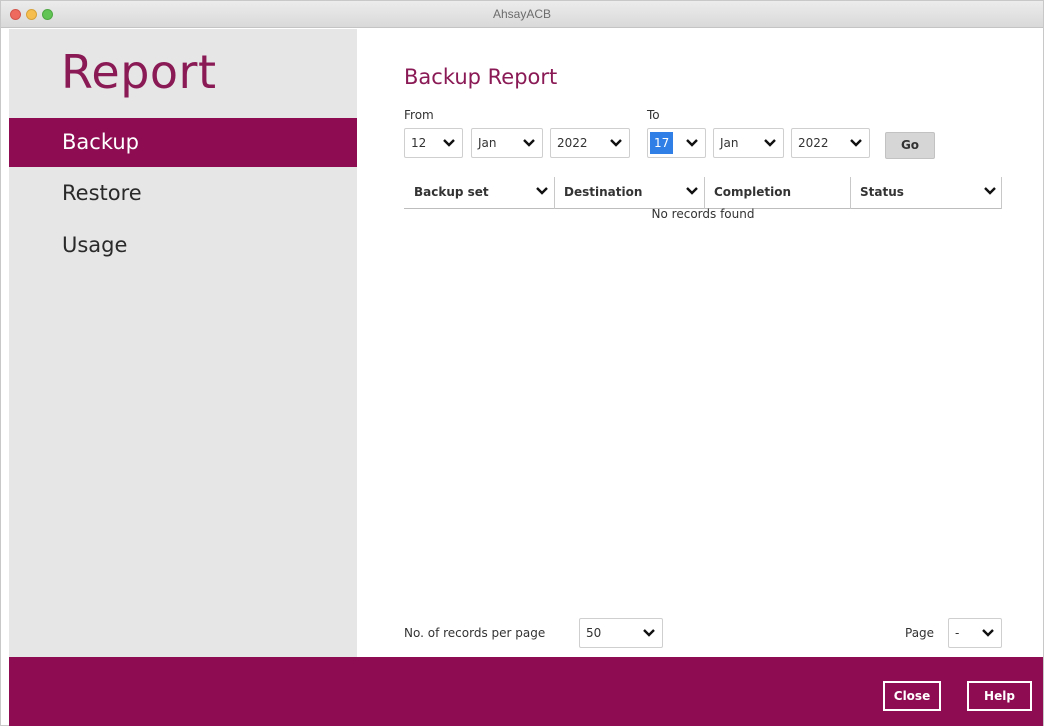  Describe the element at coordinates (926, 193) in the screenshot. I see `column-header-status: Status` at that location.